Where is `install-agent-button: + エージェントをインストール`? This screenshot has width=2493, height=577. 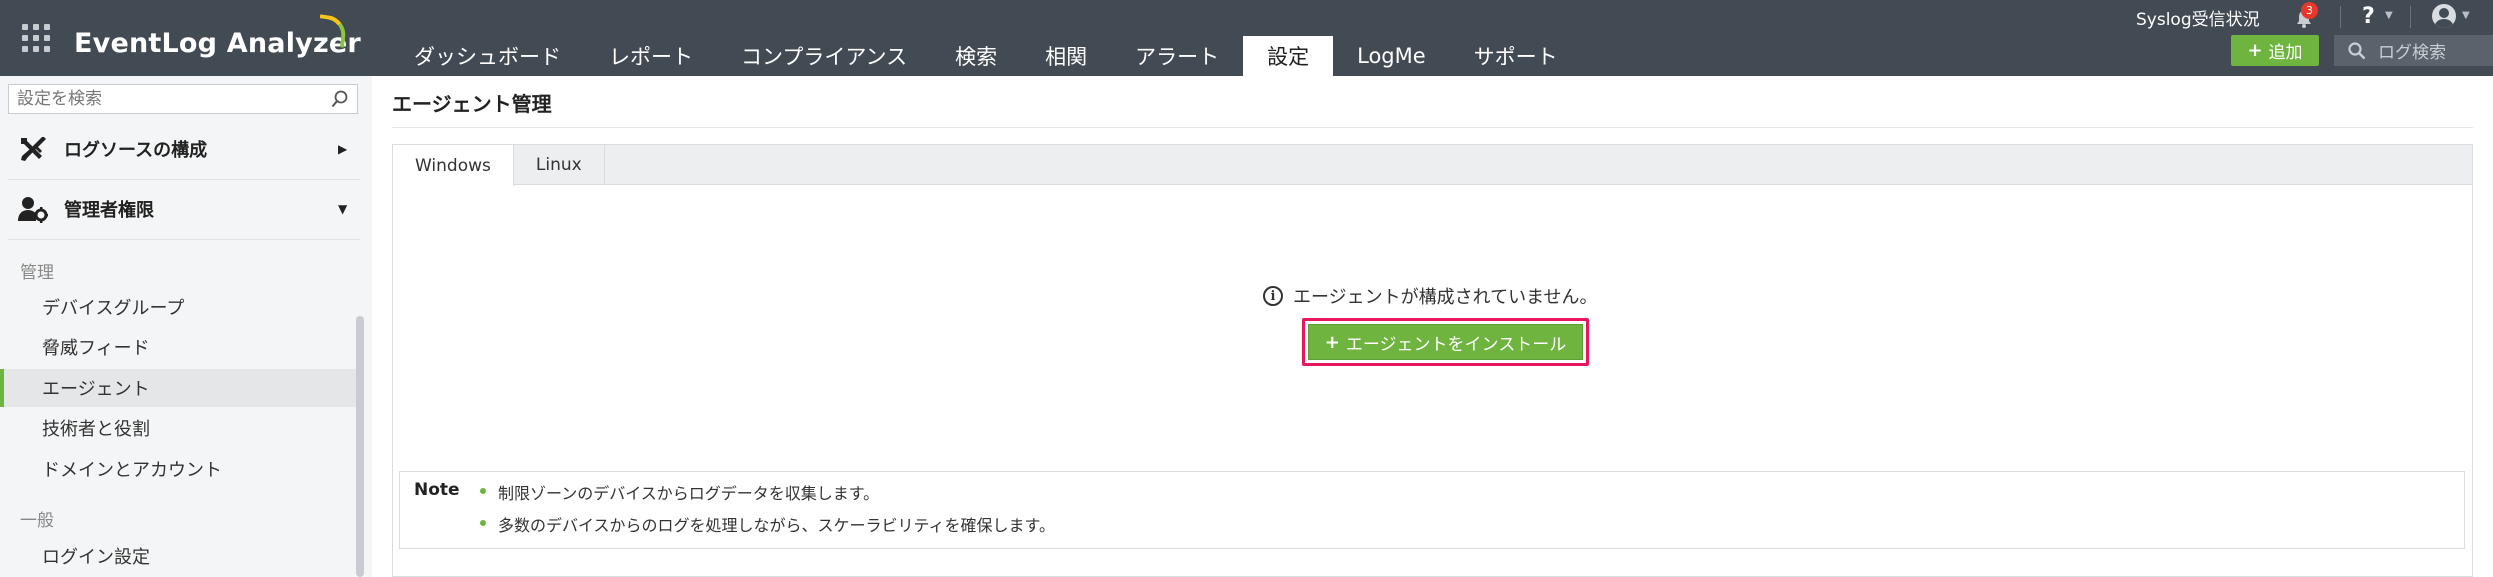 install-agent-button: + エージェントをインストール is located at coordinates (1445, 342).